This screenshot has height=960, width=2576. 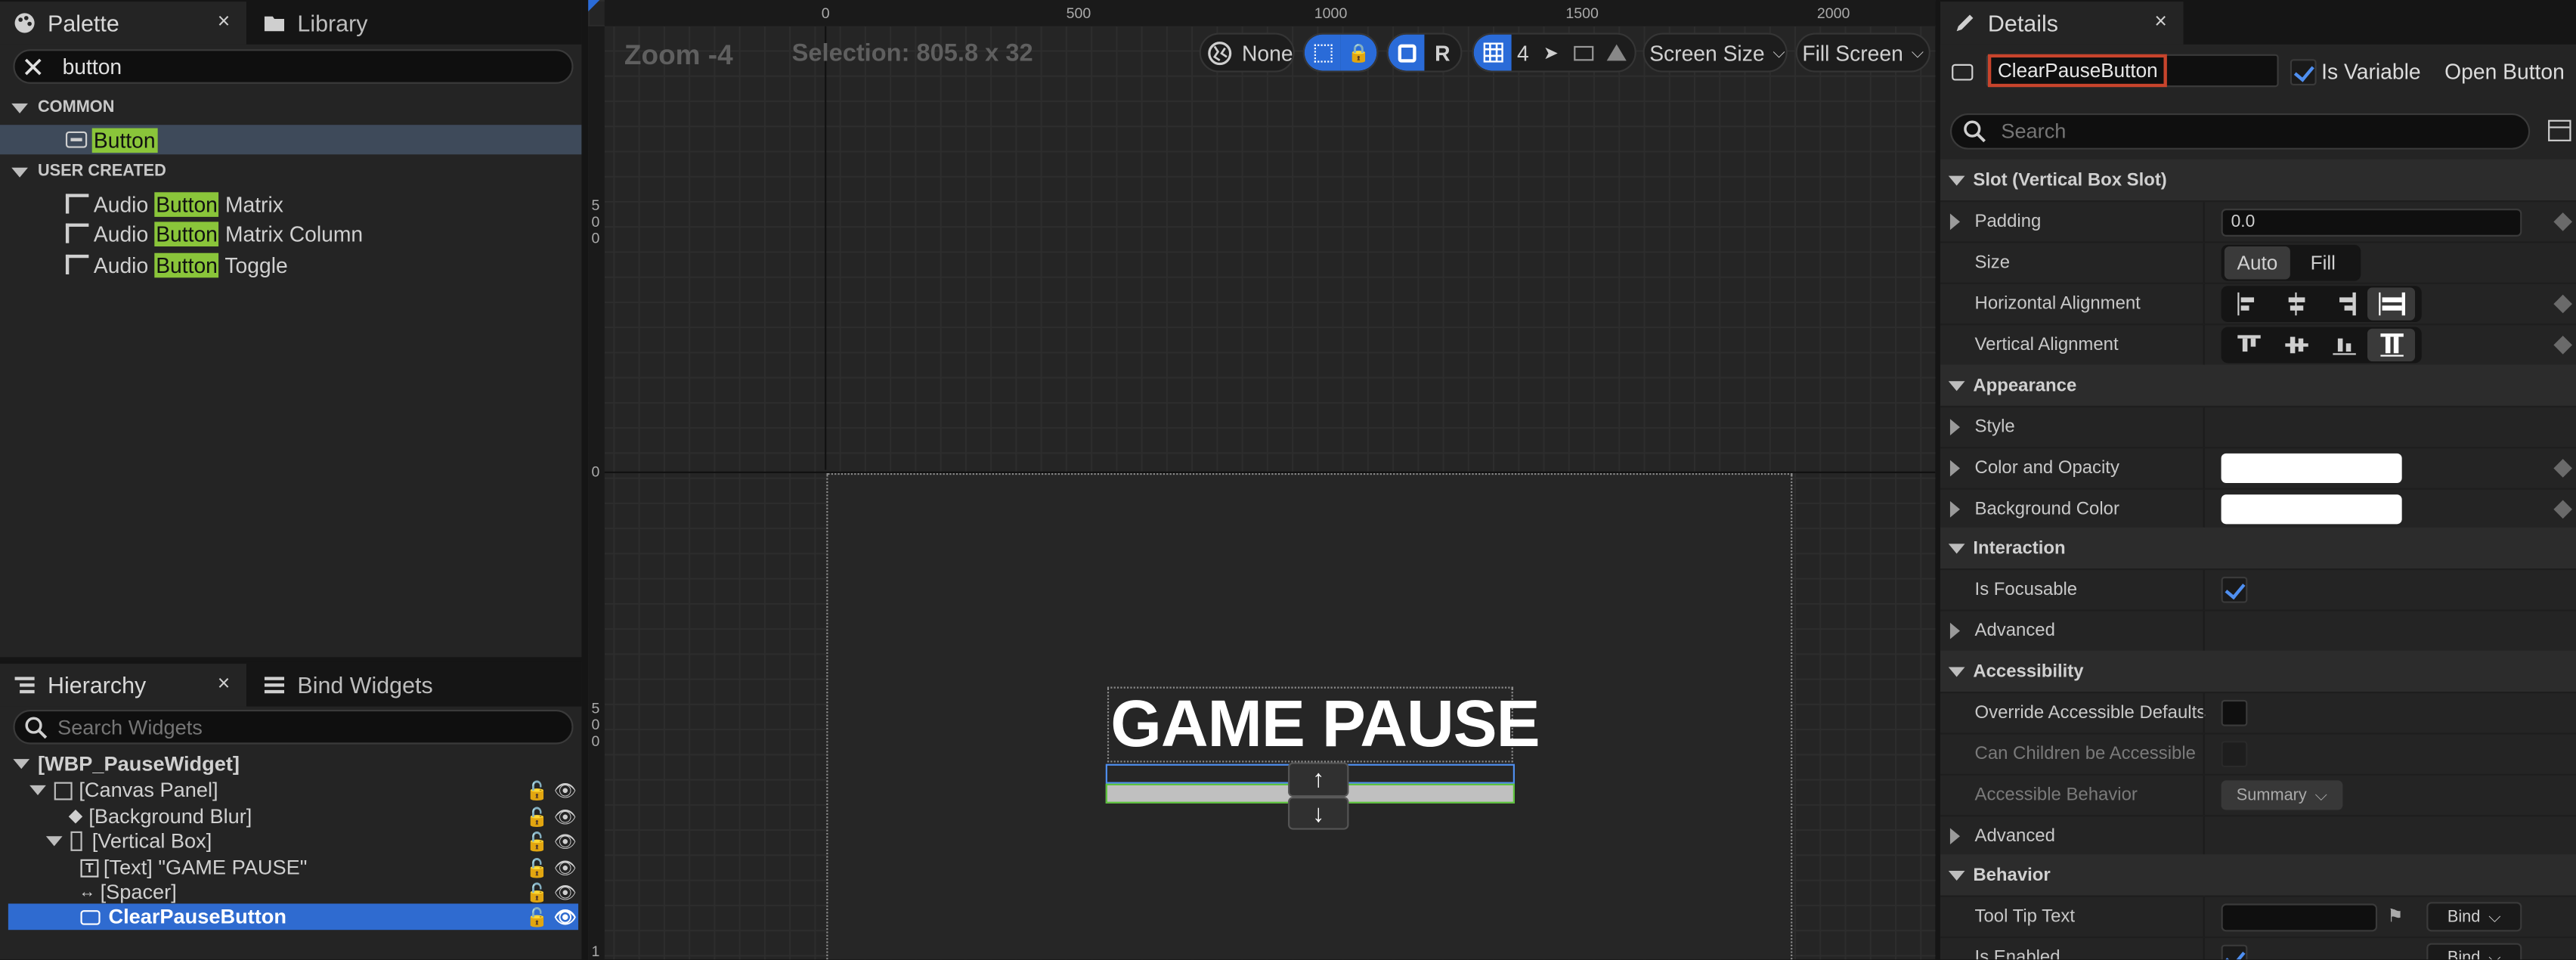 I want to click on move-down-button: ↓, so click(x=1318, y=814).